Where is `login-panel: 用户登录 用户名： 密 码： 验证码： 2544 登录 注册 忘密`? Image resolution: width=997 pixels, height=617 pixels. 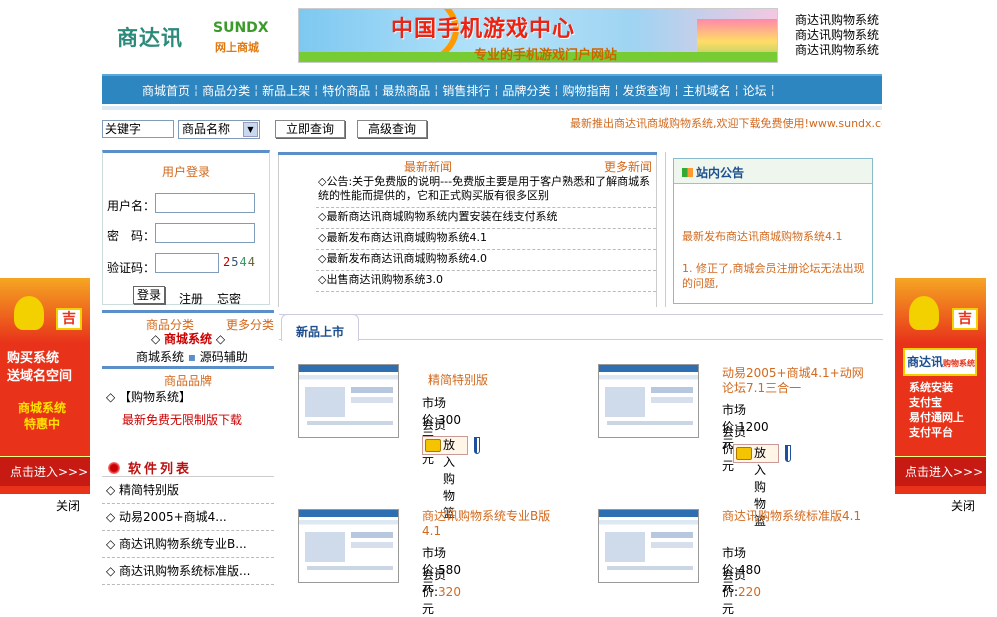
login-panel: 用户登录 用户名： 密 码： 验证码： 2544 登录 注册 忘密 is located at coordinates (186, 228).